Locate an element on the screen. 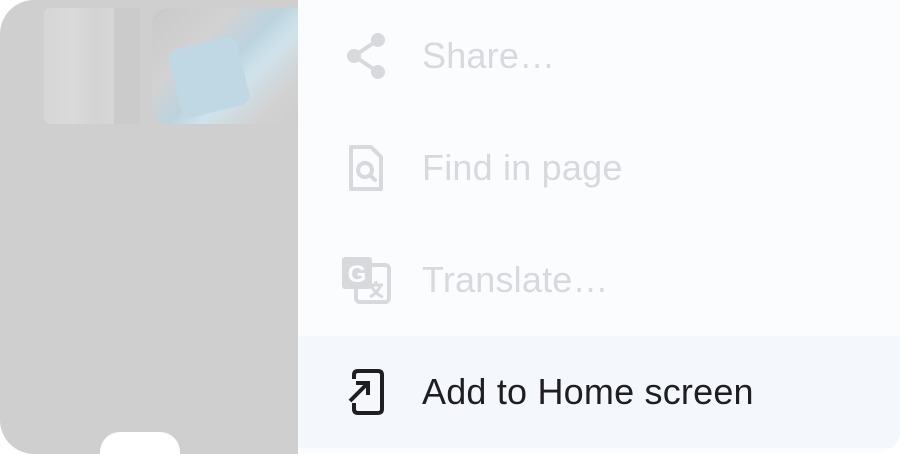 The width and height of the screenshot is (900, 454). menu-item-label: Find in page is located at coordinates (522, 167).